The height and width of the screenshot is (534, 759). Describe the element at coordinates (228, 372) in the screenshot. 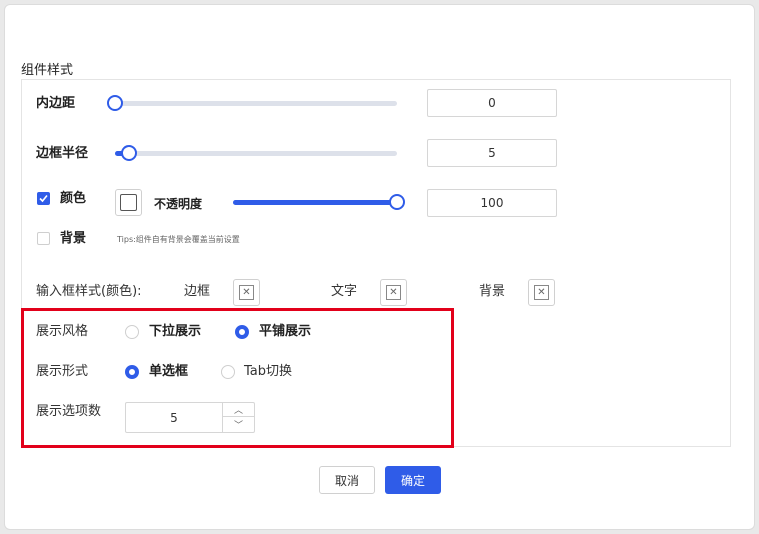

I see `radio-tab-switch` at that location.